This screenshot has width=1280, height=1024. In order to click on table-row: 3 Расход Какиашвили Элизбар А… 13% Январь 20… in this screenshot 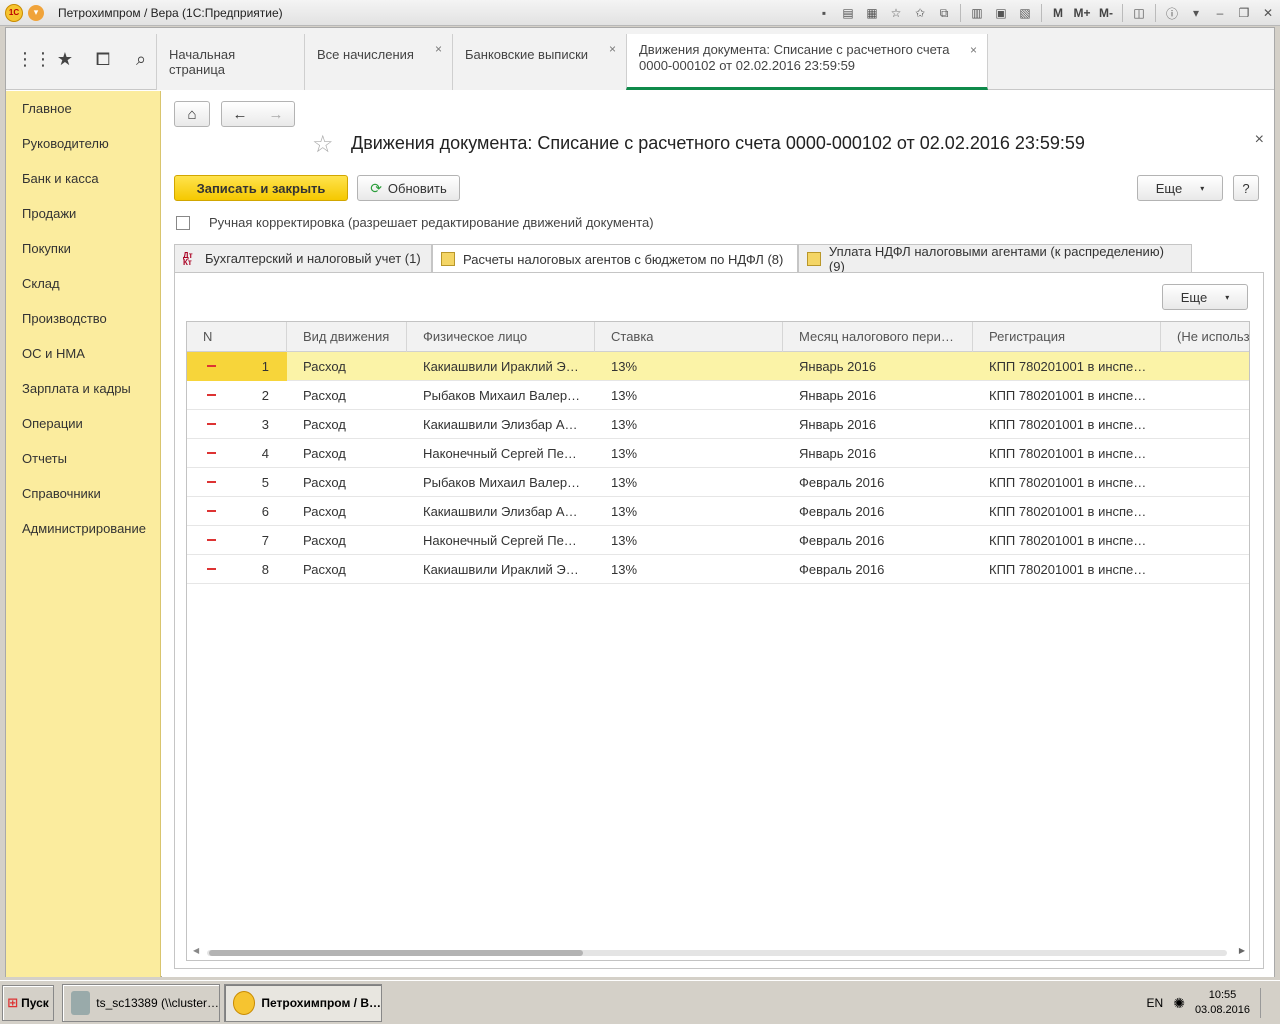, I will do `click(718, 424)`.